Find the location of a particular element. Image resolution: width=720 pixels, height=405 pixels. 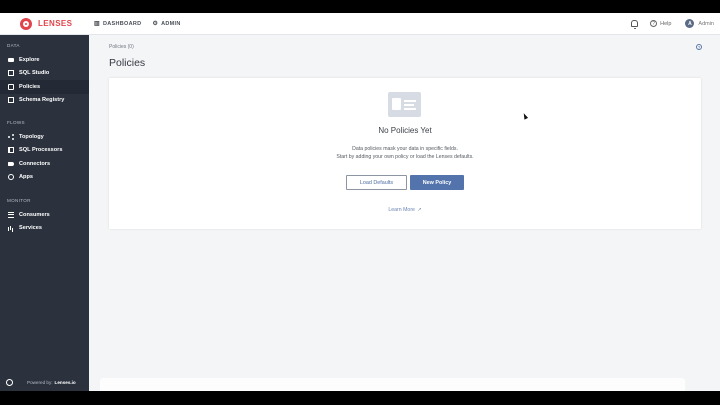

powered-brand: Lenses.io is located at coordinates (65, 382).